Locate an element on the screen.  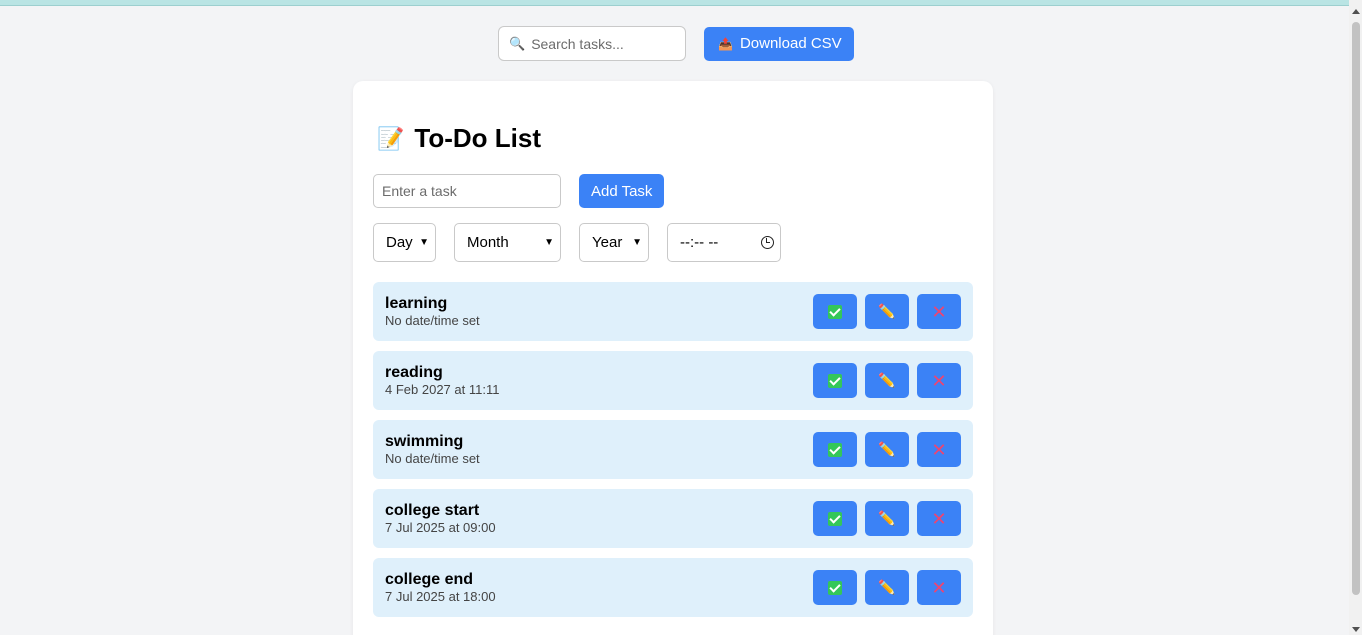
day-select: Day ▼ is located at coordinates (404, 242).